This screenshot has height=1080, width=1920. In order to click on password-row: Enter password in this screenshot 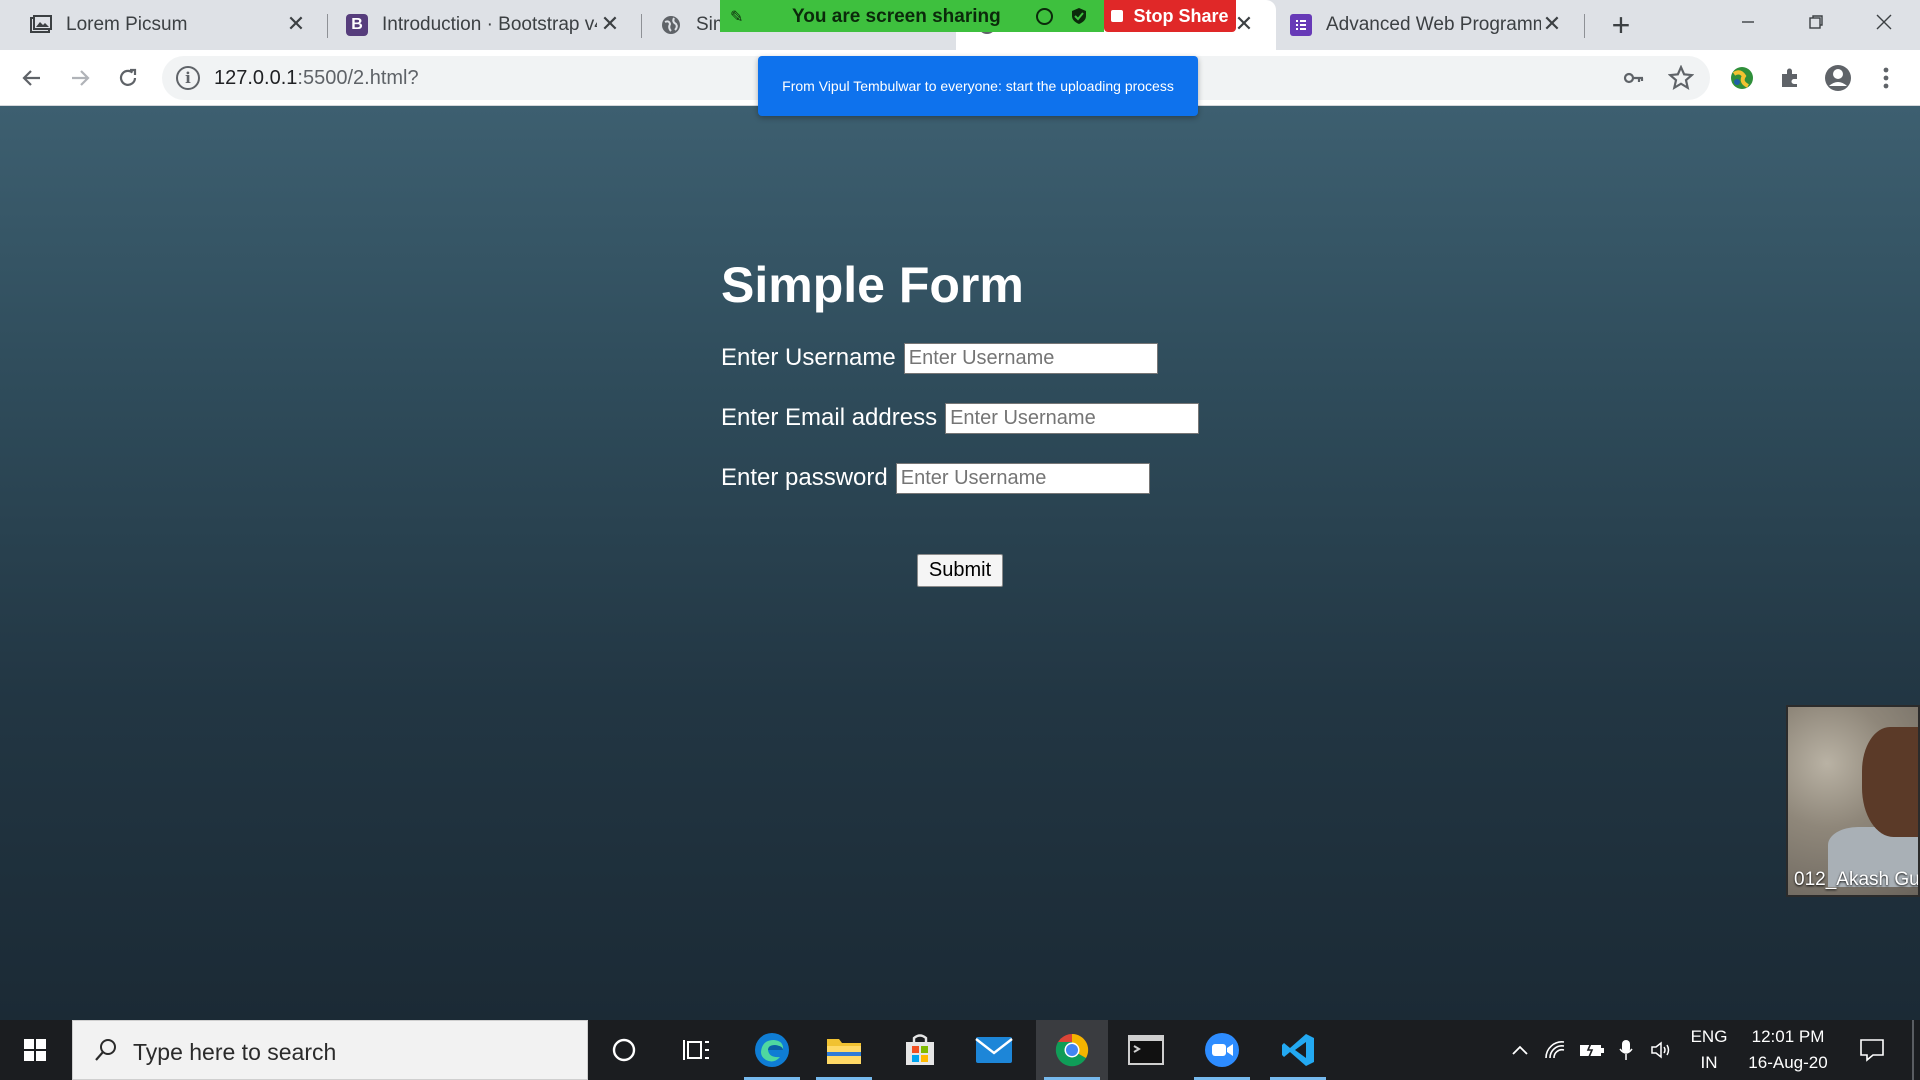, I will do `click(981, 478)`.